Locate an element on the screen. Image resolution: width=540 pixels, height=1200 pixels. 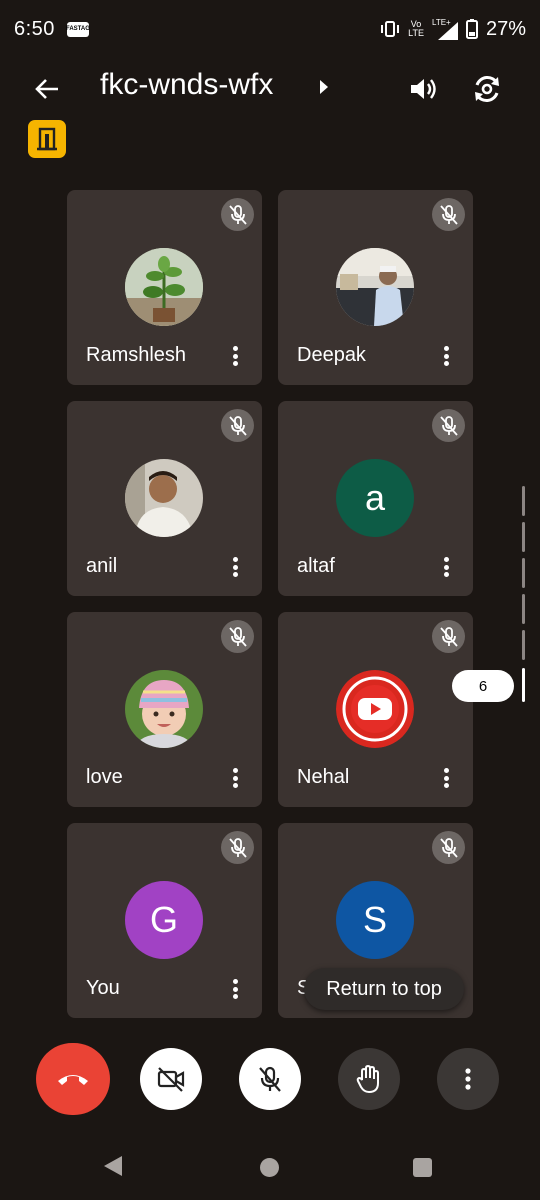
avatar-photo-baby-in-hat is located at coordinates (164, 709).